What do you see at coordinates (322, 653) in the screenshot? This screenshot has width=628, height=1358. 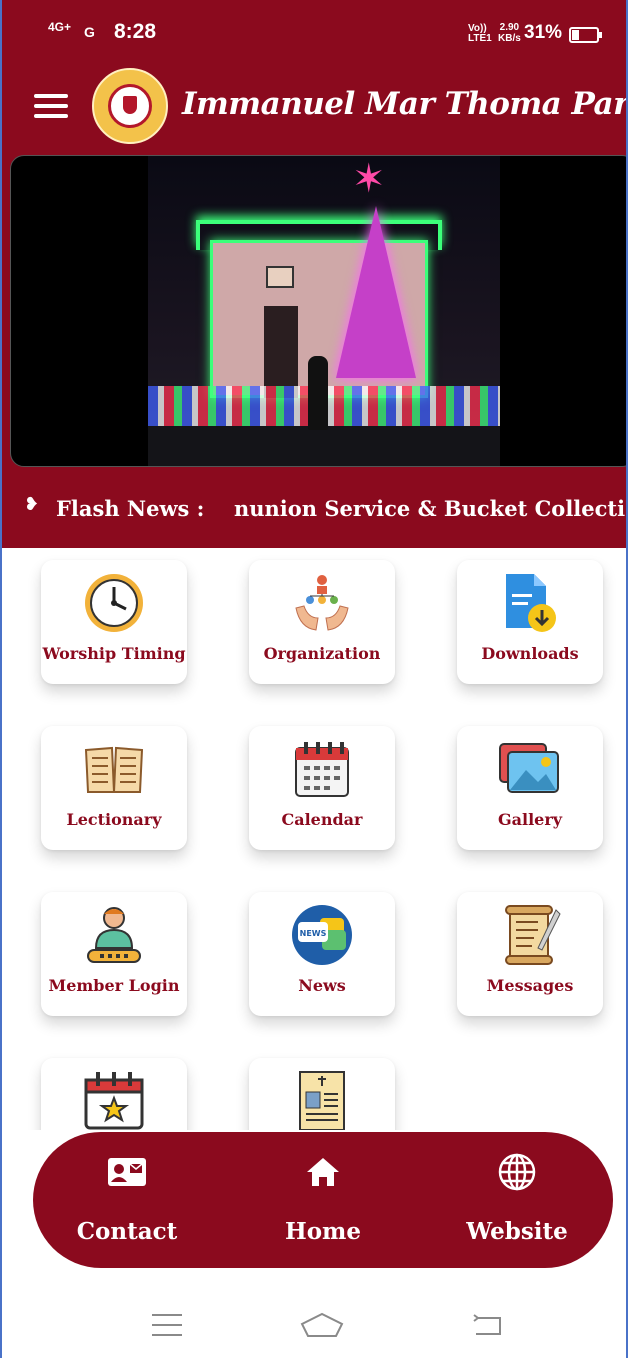 I see `tile-label: Organization` at bounding box center [322, 653].